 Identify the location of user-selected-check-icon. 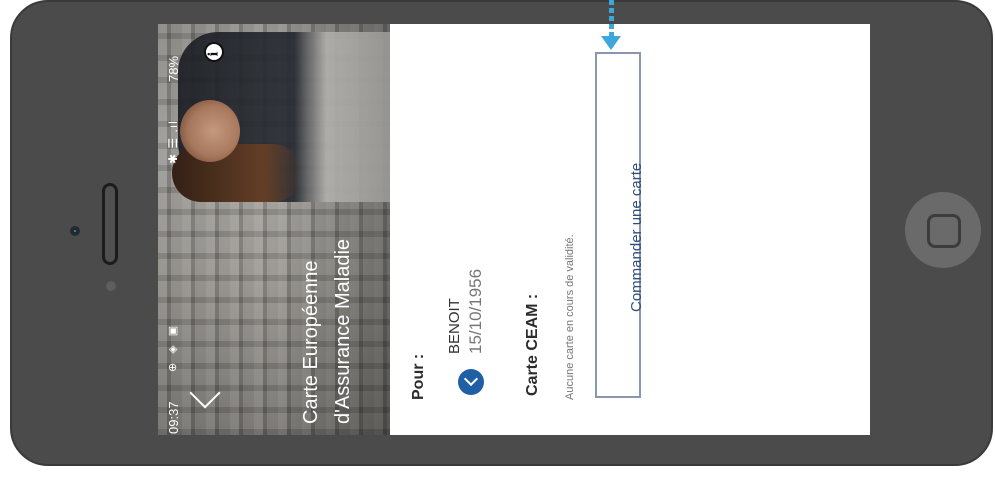
(471, 382).